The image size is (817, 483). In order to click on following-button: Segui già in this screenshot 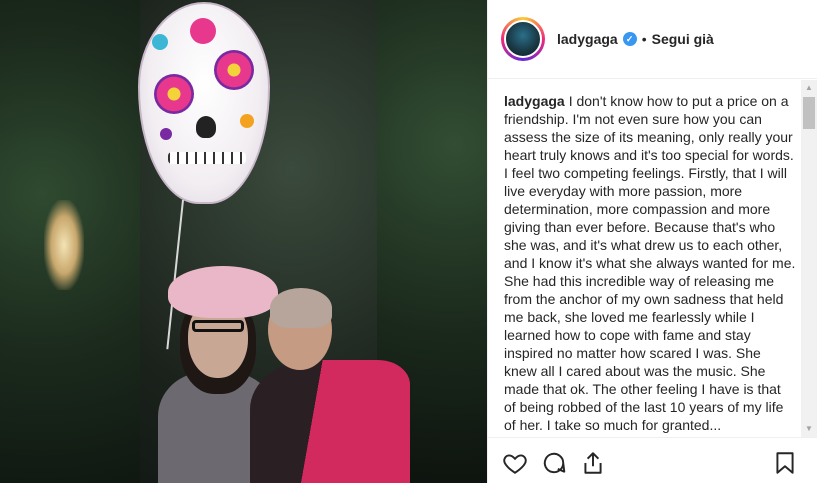, I will do `click(683, 39)`.